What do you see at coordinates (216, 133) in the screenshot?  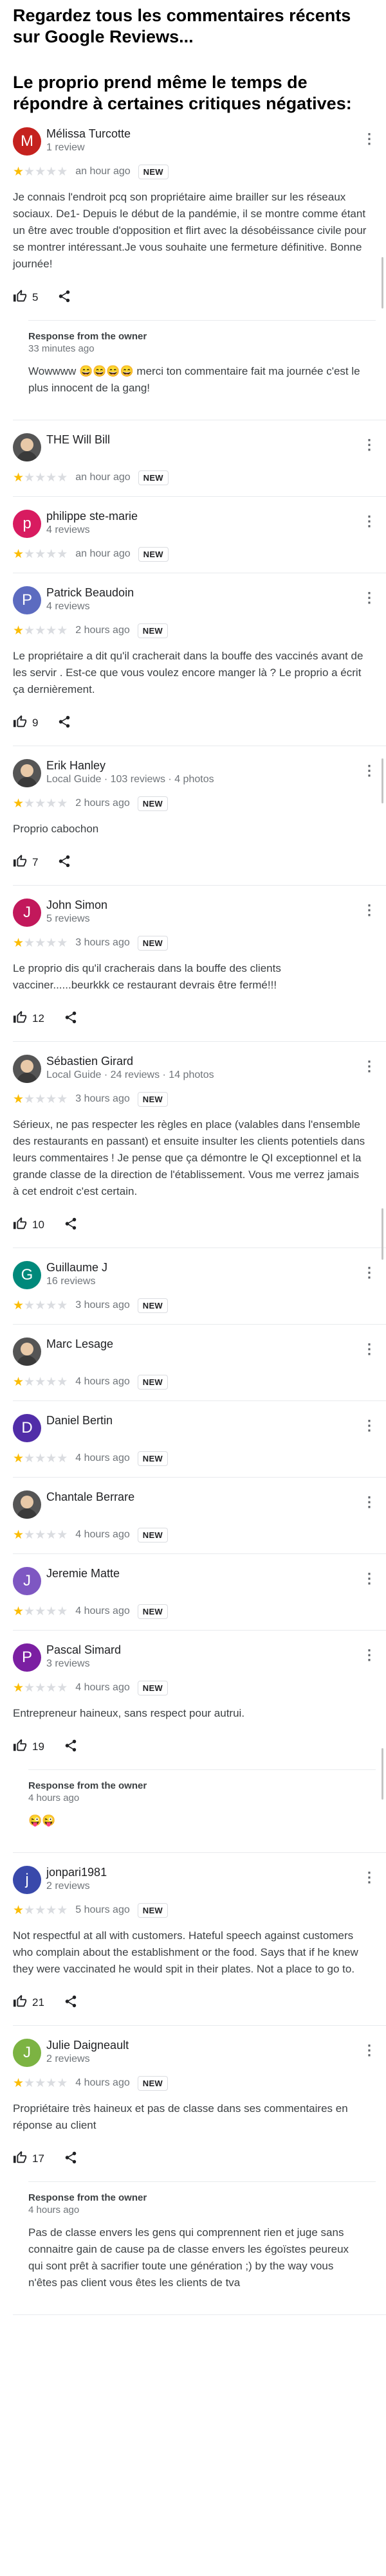 I see `reviewer-name: Mélissa Turcotte` at bounding box center [216, 133].